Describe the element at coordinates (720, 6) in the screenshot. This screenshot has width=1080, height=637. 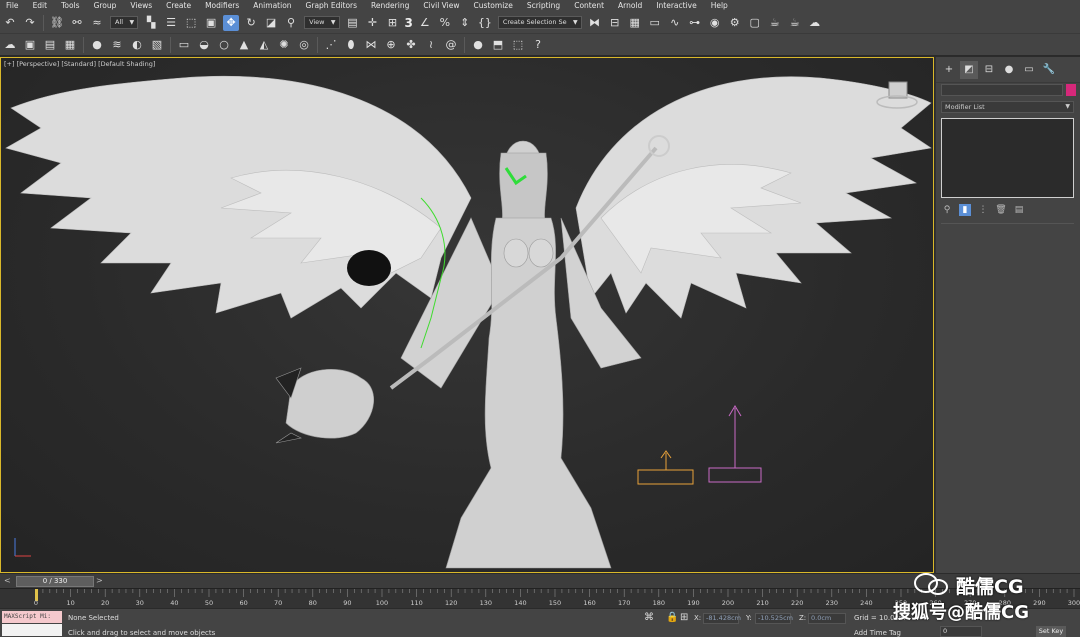
I see `menu-help: Help` at that location.